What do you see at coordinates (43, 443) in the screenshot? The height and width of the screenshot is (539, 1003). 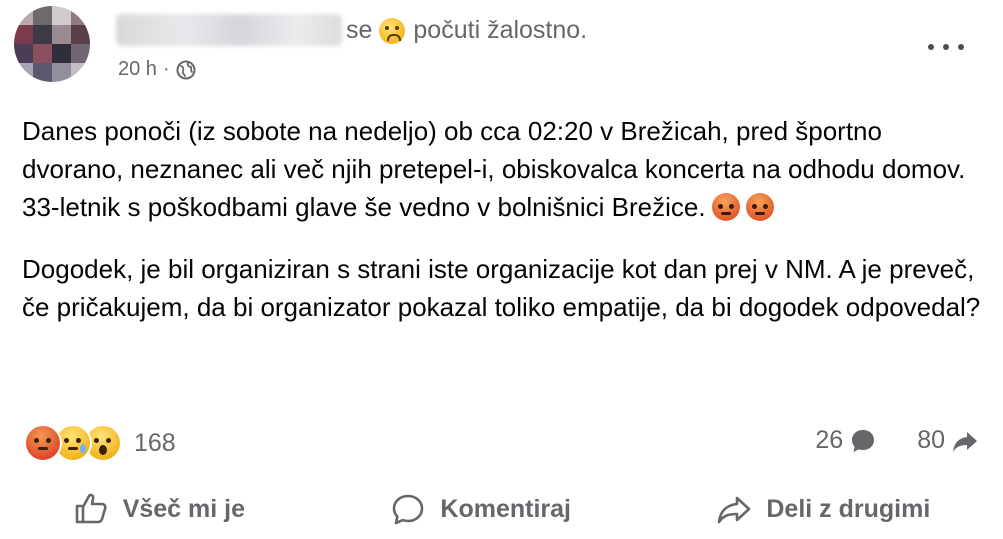 I see `angry-reaction-icon` at bounding box center [43, 443].